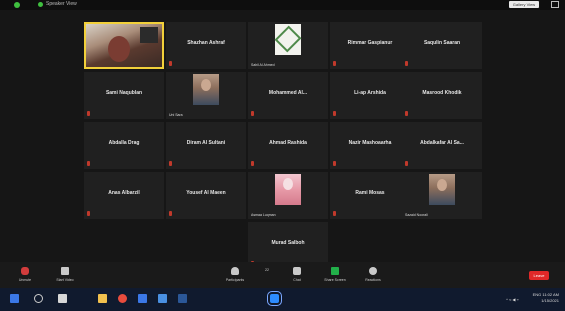 This screenshot has height=311, width=565. Describe the element at coordinates (537, 294) in the screenshot. I see `taskbar-lang: ENG` at that location.